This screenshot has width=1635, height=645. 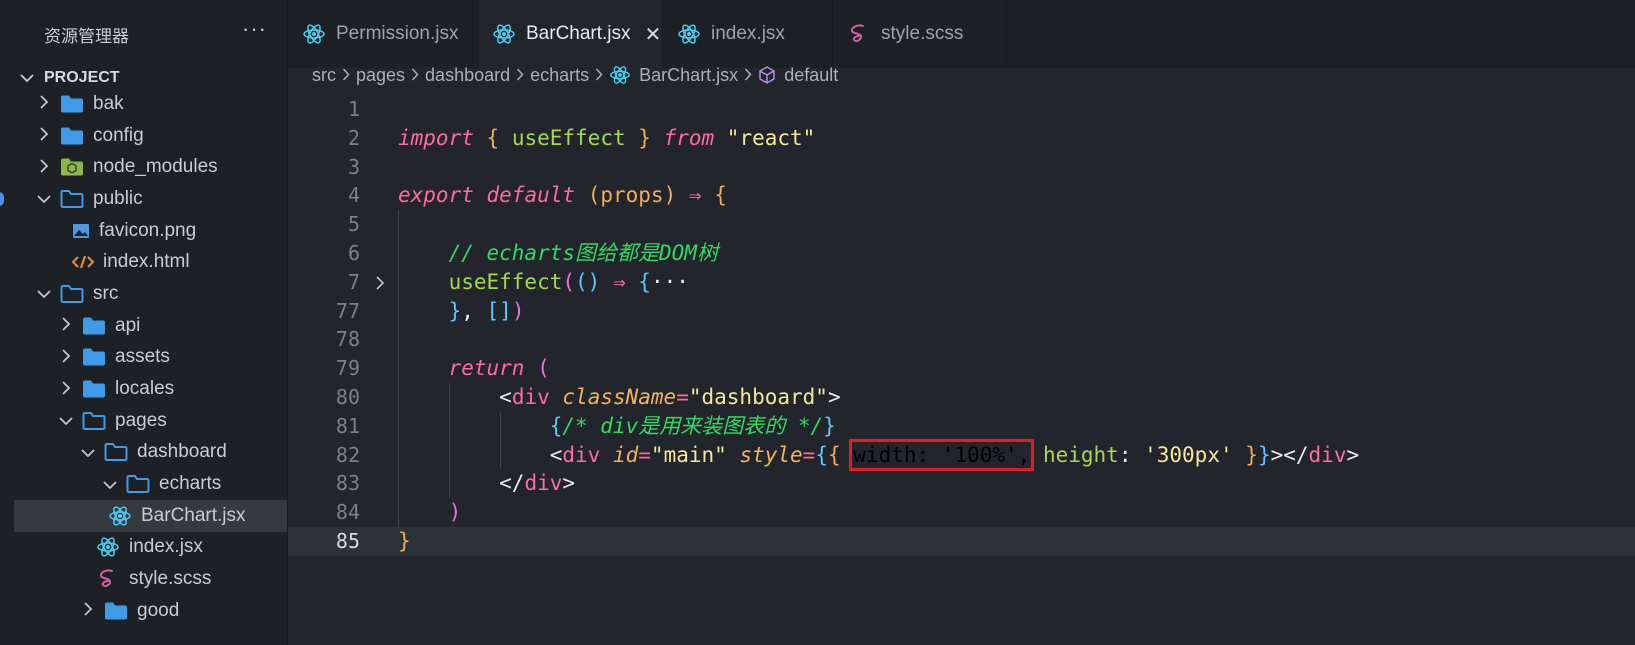 I want to click on code-token: >, so click(x=569, y=483).